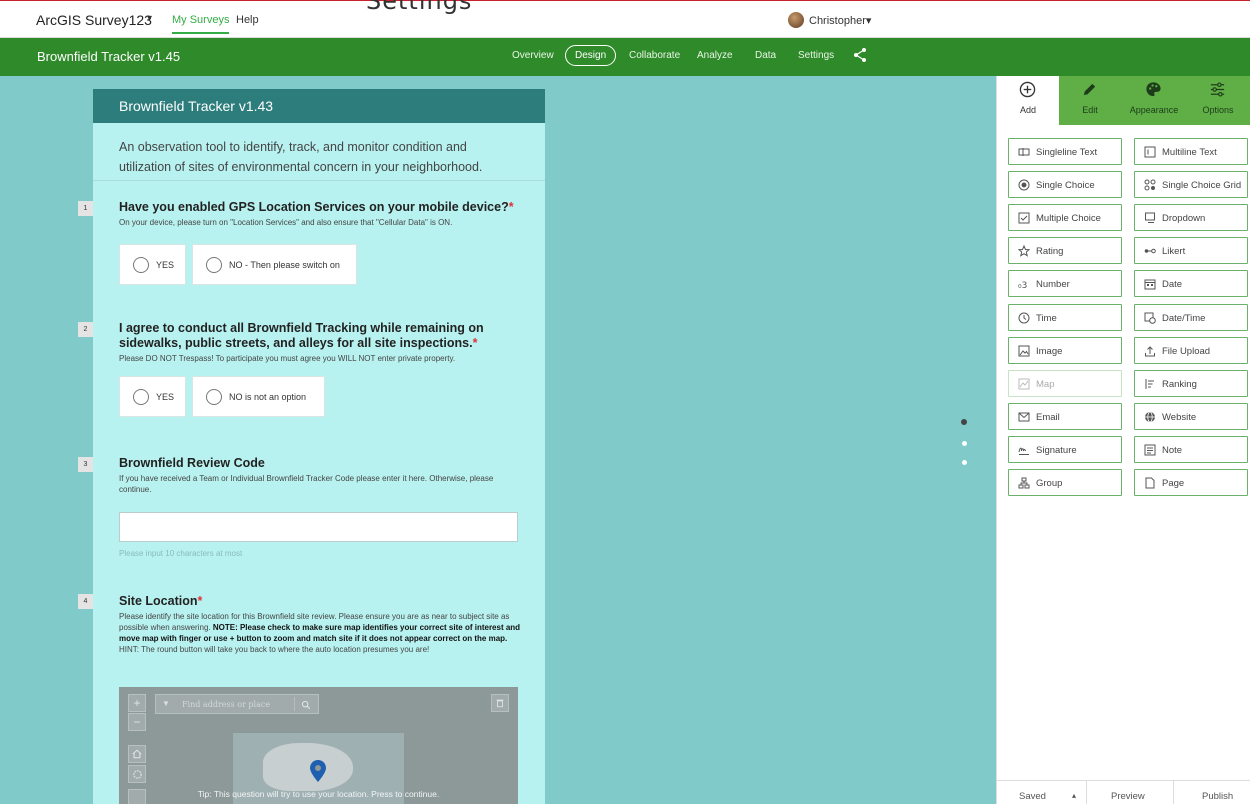  I want to click on question-type-label: Single Choice, so click(1065, 186).